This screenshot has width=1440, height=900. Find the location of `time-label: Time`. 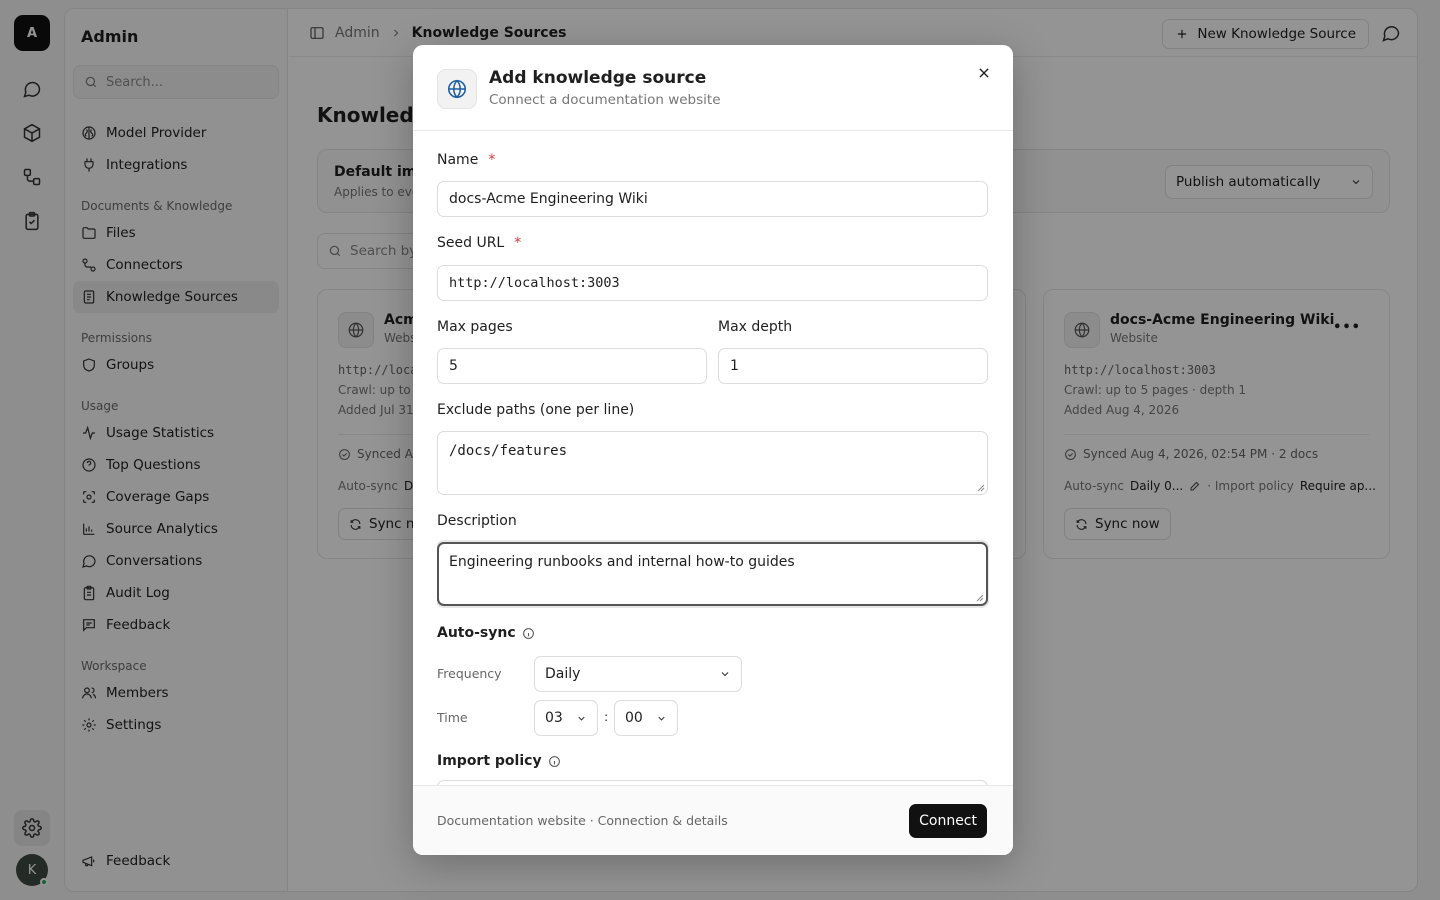

time-label: Time is located at coordinates (452, 717).